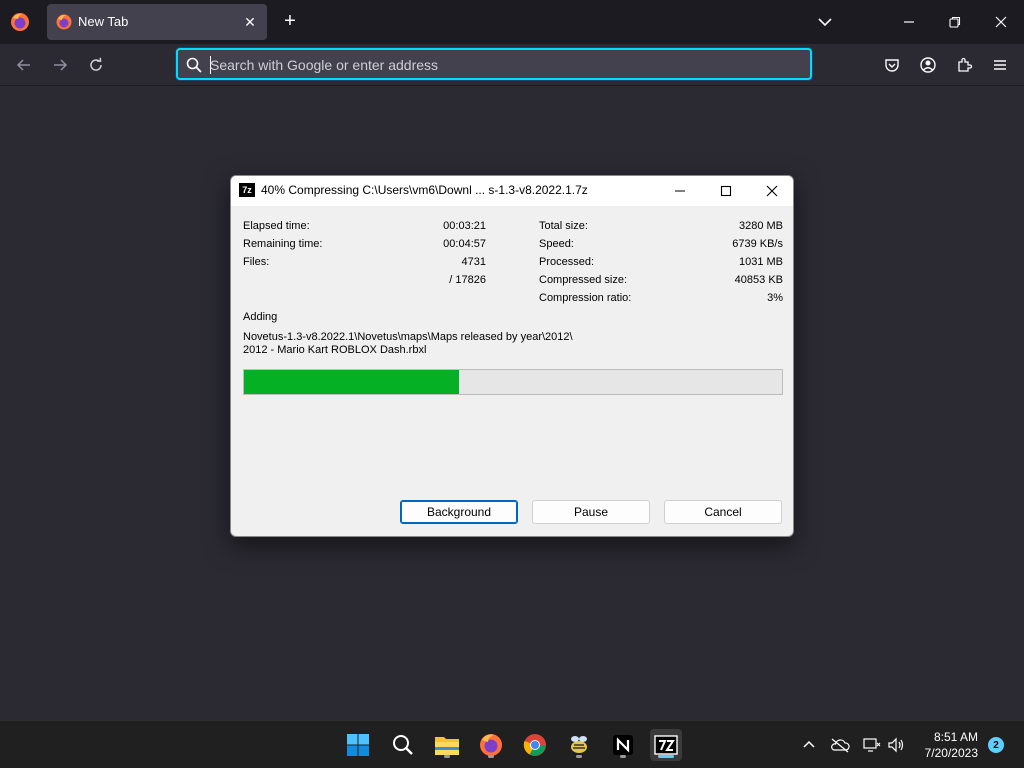  Describe the element at coordinates (909, 22) in the screenshot. I see `minimize-window-icon` at that location.